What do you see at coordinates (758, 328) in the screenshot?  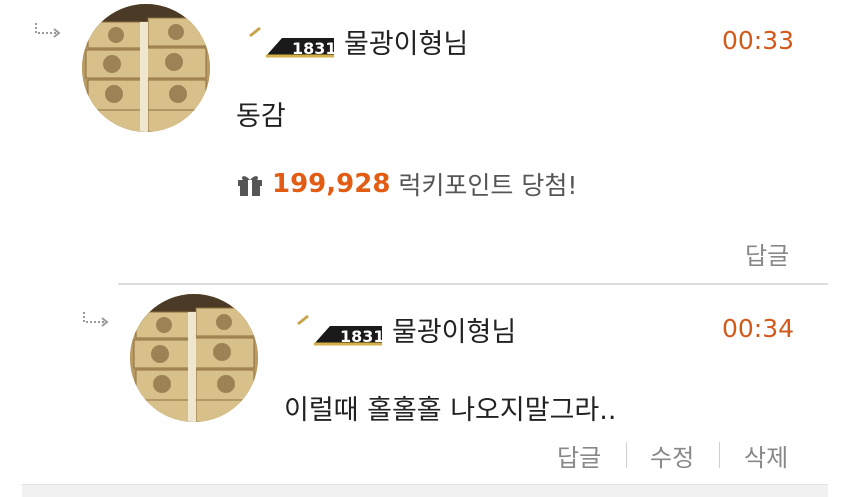 I see `comment-time: 00:34` at bounding box center [758, 328].